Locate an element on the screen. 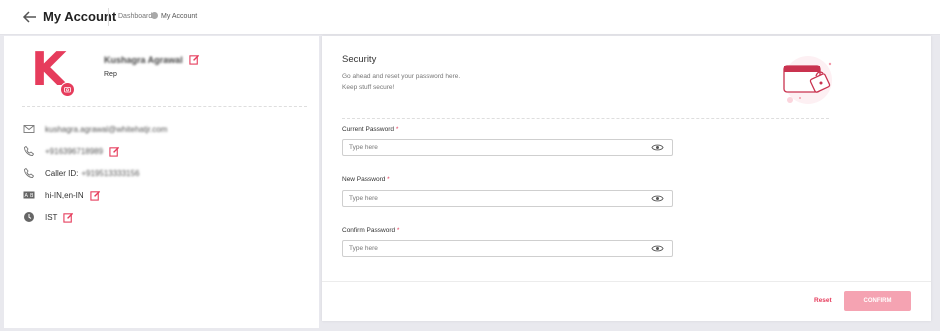 The image size is (940, 331). breadcrumb-dashboard: Dashboard is located at coordinates (135, 16).